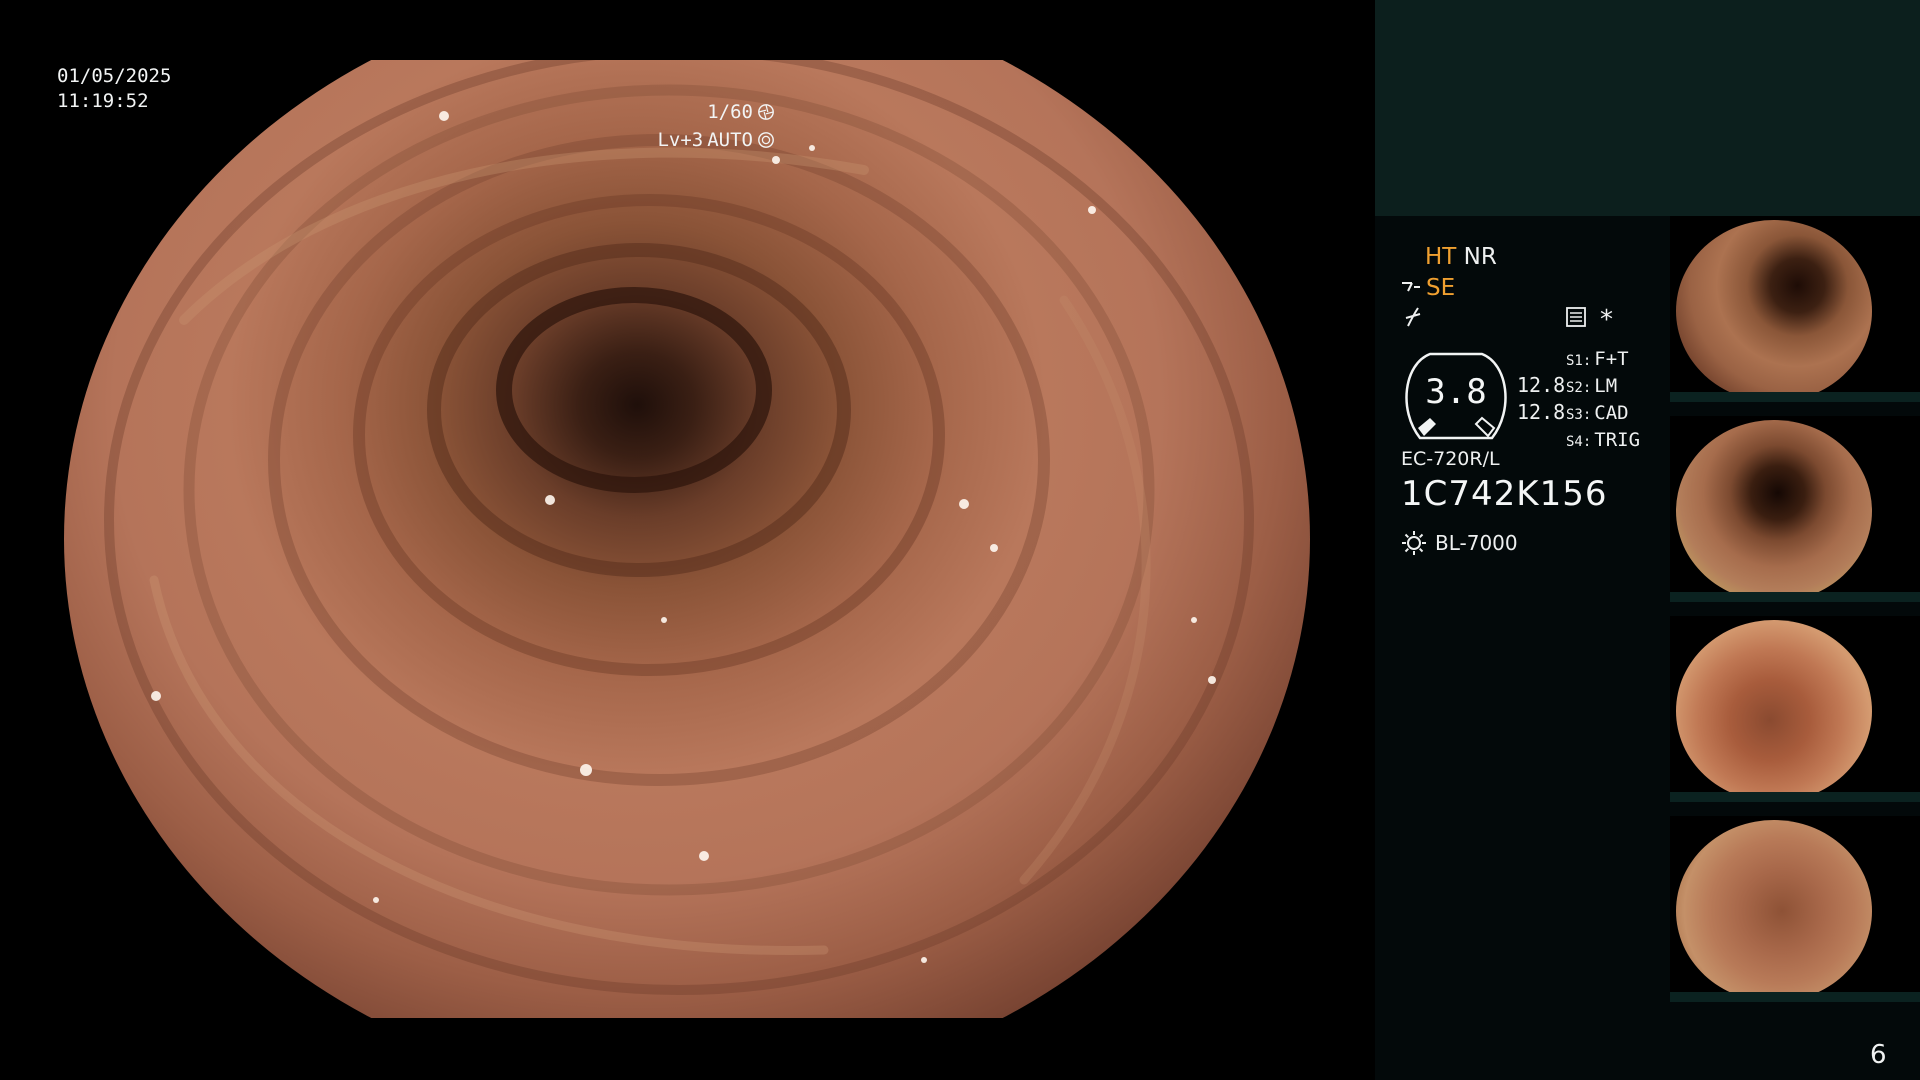 This screenshot has height=1080, width=1920. What do you see at coordinates (730, 112) in the screenshot?
I see `shutter-text: 1/60` at bounding box center [730, 112].